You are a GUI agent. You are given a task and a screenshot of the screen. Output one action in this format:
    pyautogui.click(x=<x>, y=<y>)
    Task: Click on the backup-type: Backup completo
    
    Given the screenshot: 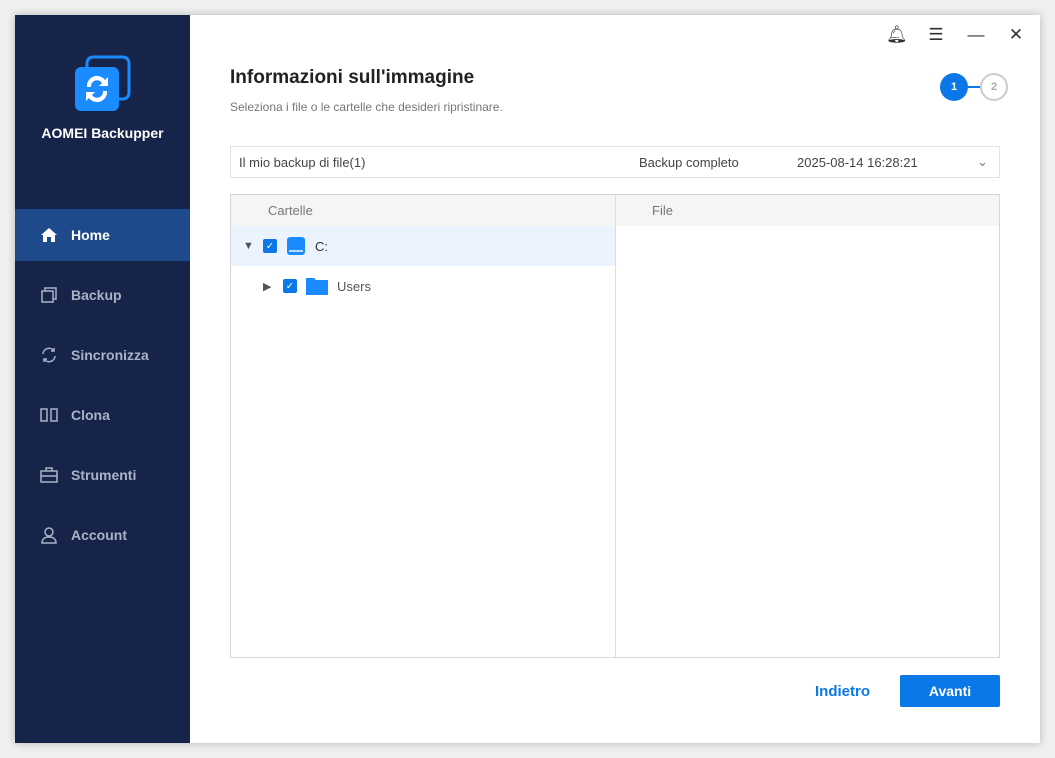 What is the action you would take?
    pyautogui.click(x=689, y=162)
    